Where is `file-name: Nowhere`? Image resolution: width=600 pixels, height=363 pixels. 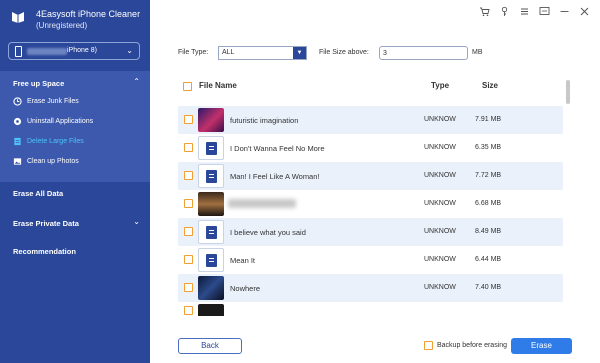
file-name: Nowhere is located at coordinates (245, 288).